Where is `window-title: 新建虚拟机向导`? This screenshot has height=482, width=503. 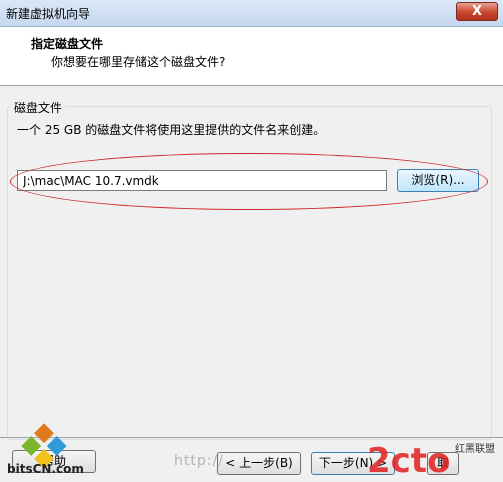 window-title: 新建虚拟机向导 is located at coordinates (48, 14).